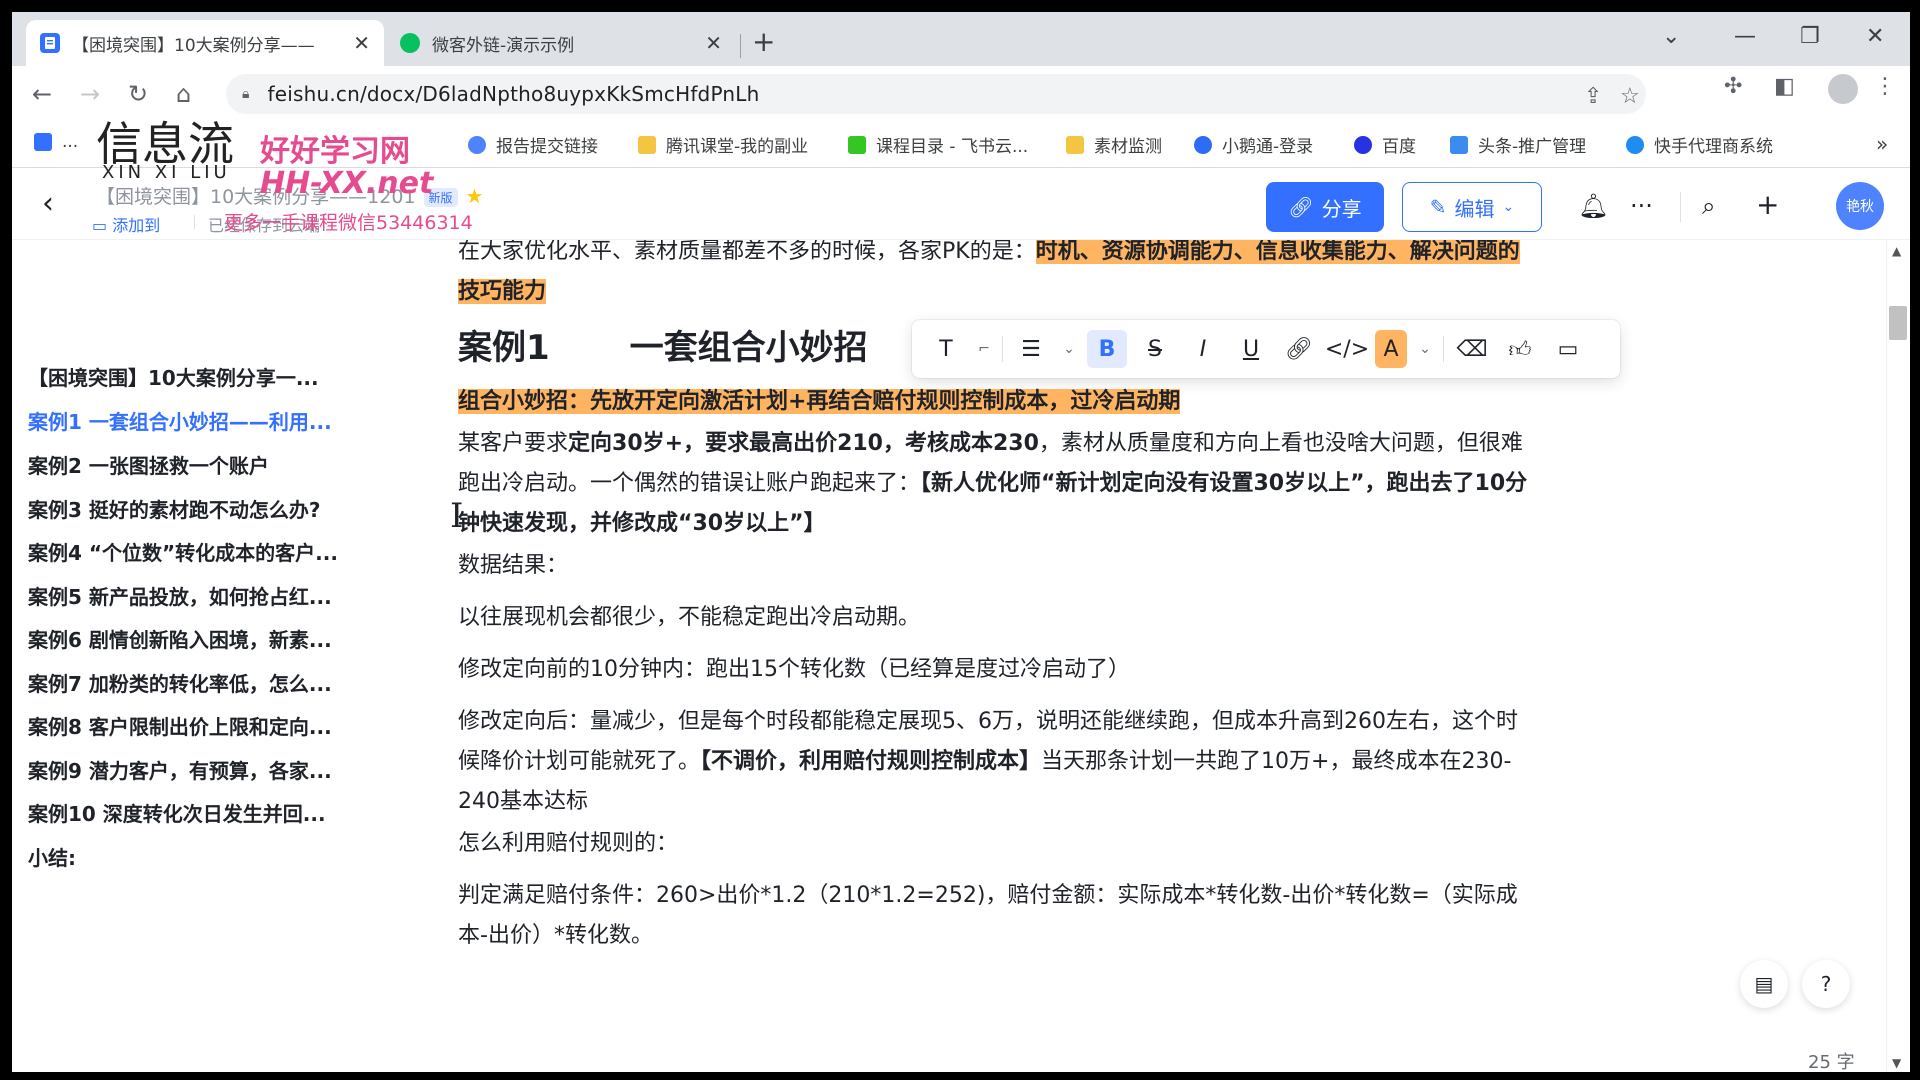 The image size is (1920, 1080). What do you see at coordinates (289, 195) in the screenshot?
I see `doc-title: 【困境突围】10大案例分享——1201 新版 ★` at bounding box center [289, 195].